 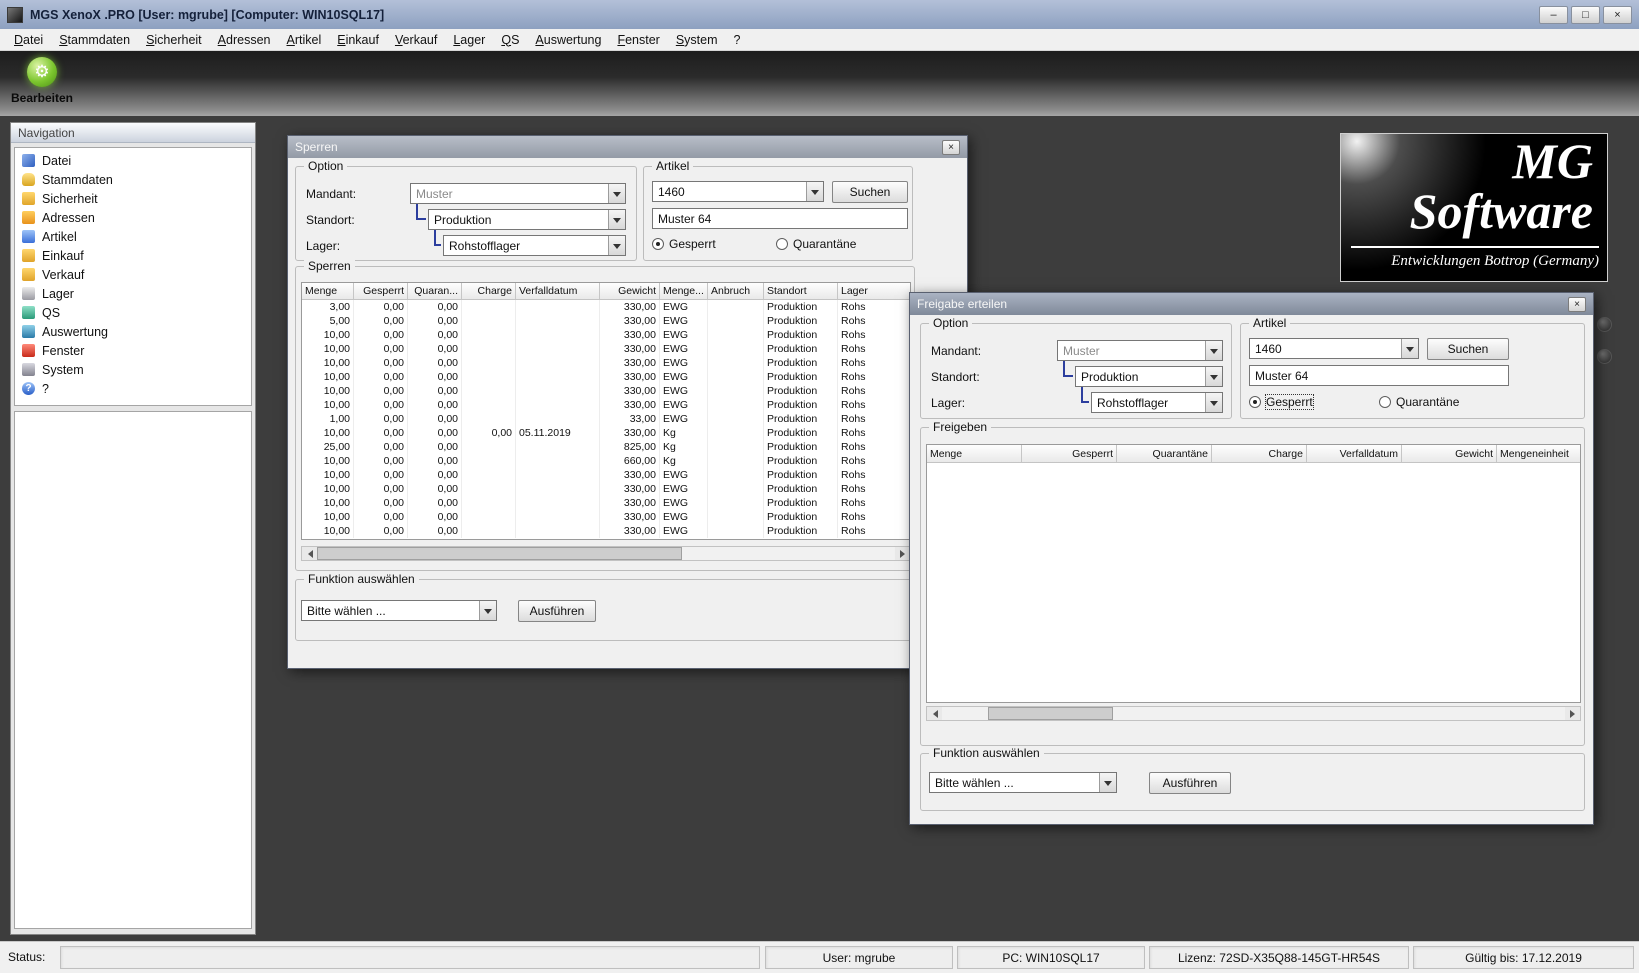 What do you see at coordinates (303, 40) in the screenshot?
I see `menu-item-artikel: Artikel` at bounding box center [303, 40].